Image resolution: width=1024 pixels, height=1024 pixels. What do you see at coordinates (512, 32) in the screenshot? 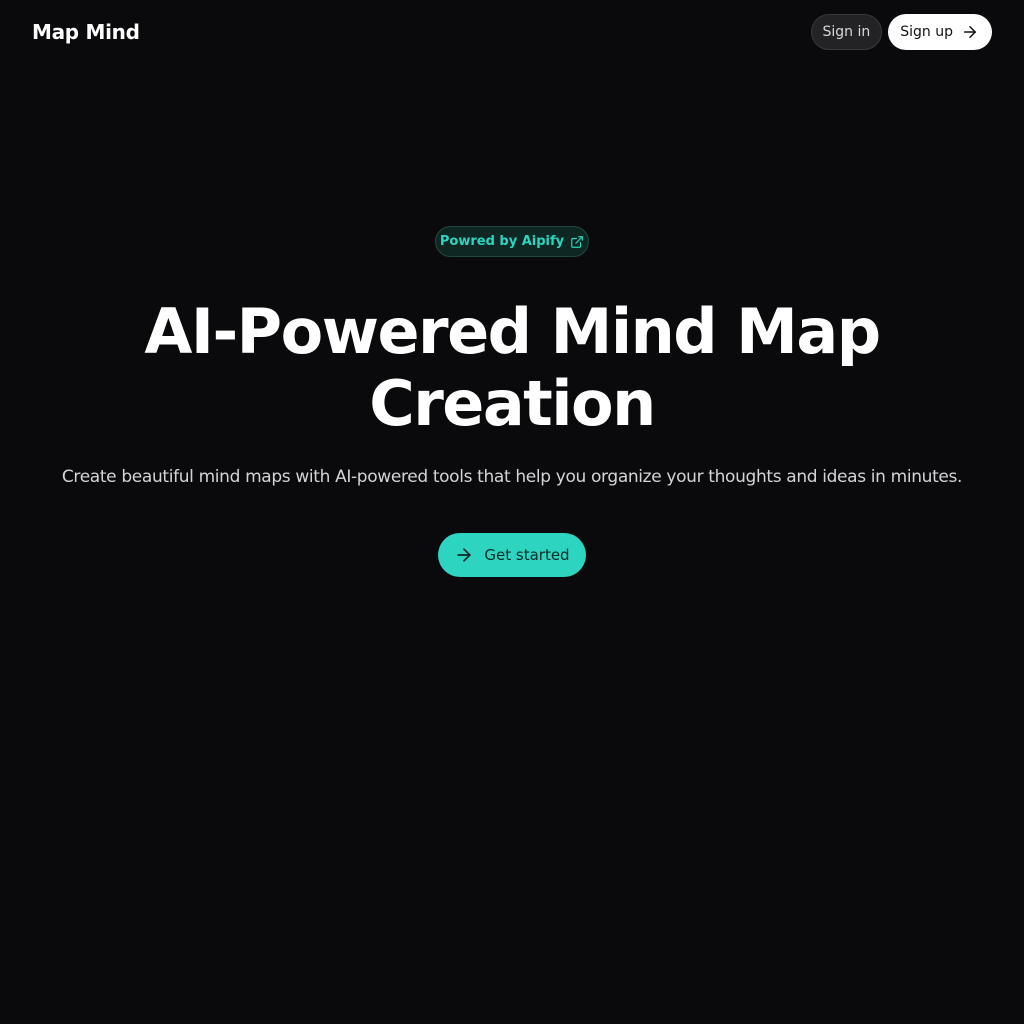
I see `top-header: Map Mind Sign in Sign up` at bounding box center [512, 32].